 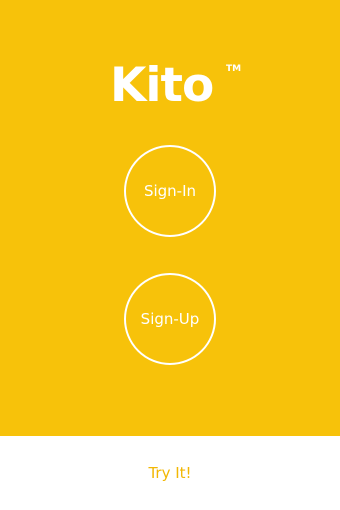 I want to click on sign-up-button: Sign-Up, so click(x=170, y=319).